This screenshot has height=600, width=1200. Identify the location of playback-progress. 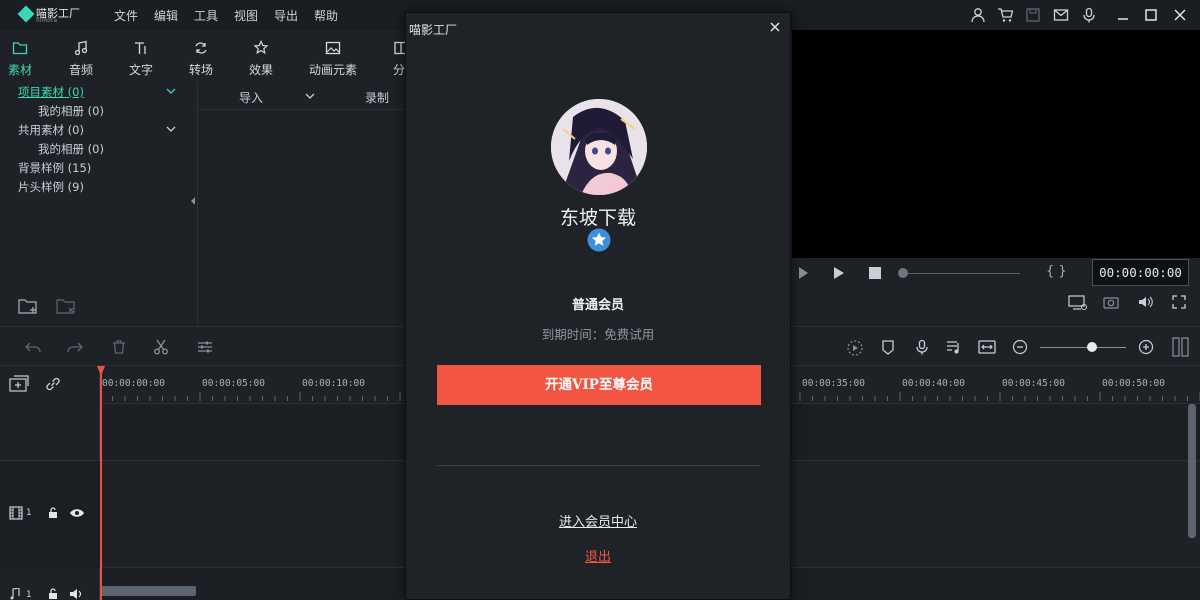
(960, 273).